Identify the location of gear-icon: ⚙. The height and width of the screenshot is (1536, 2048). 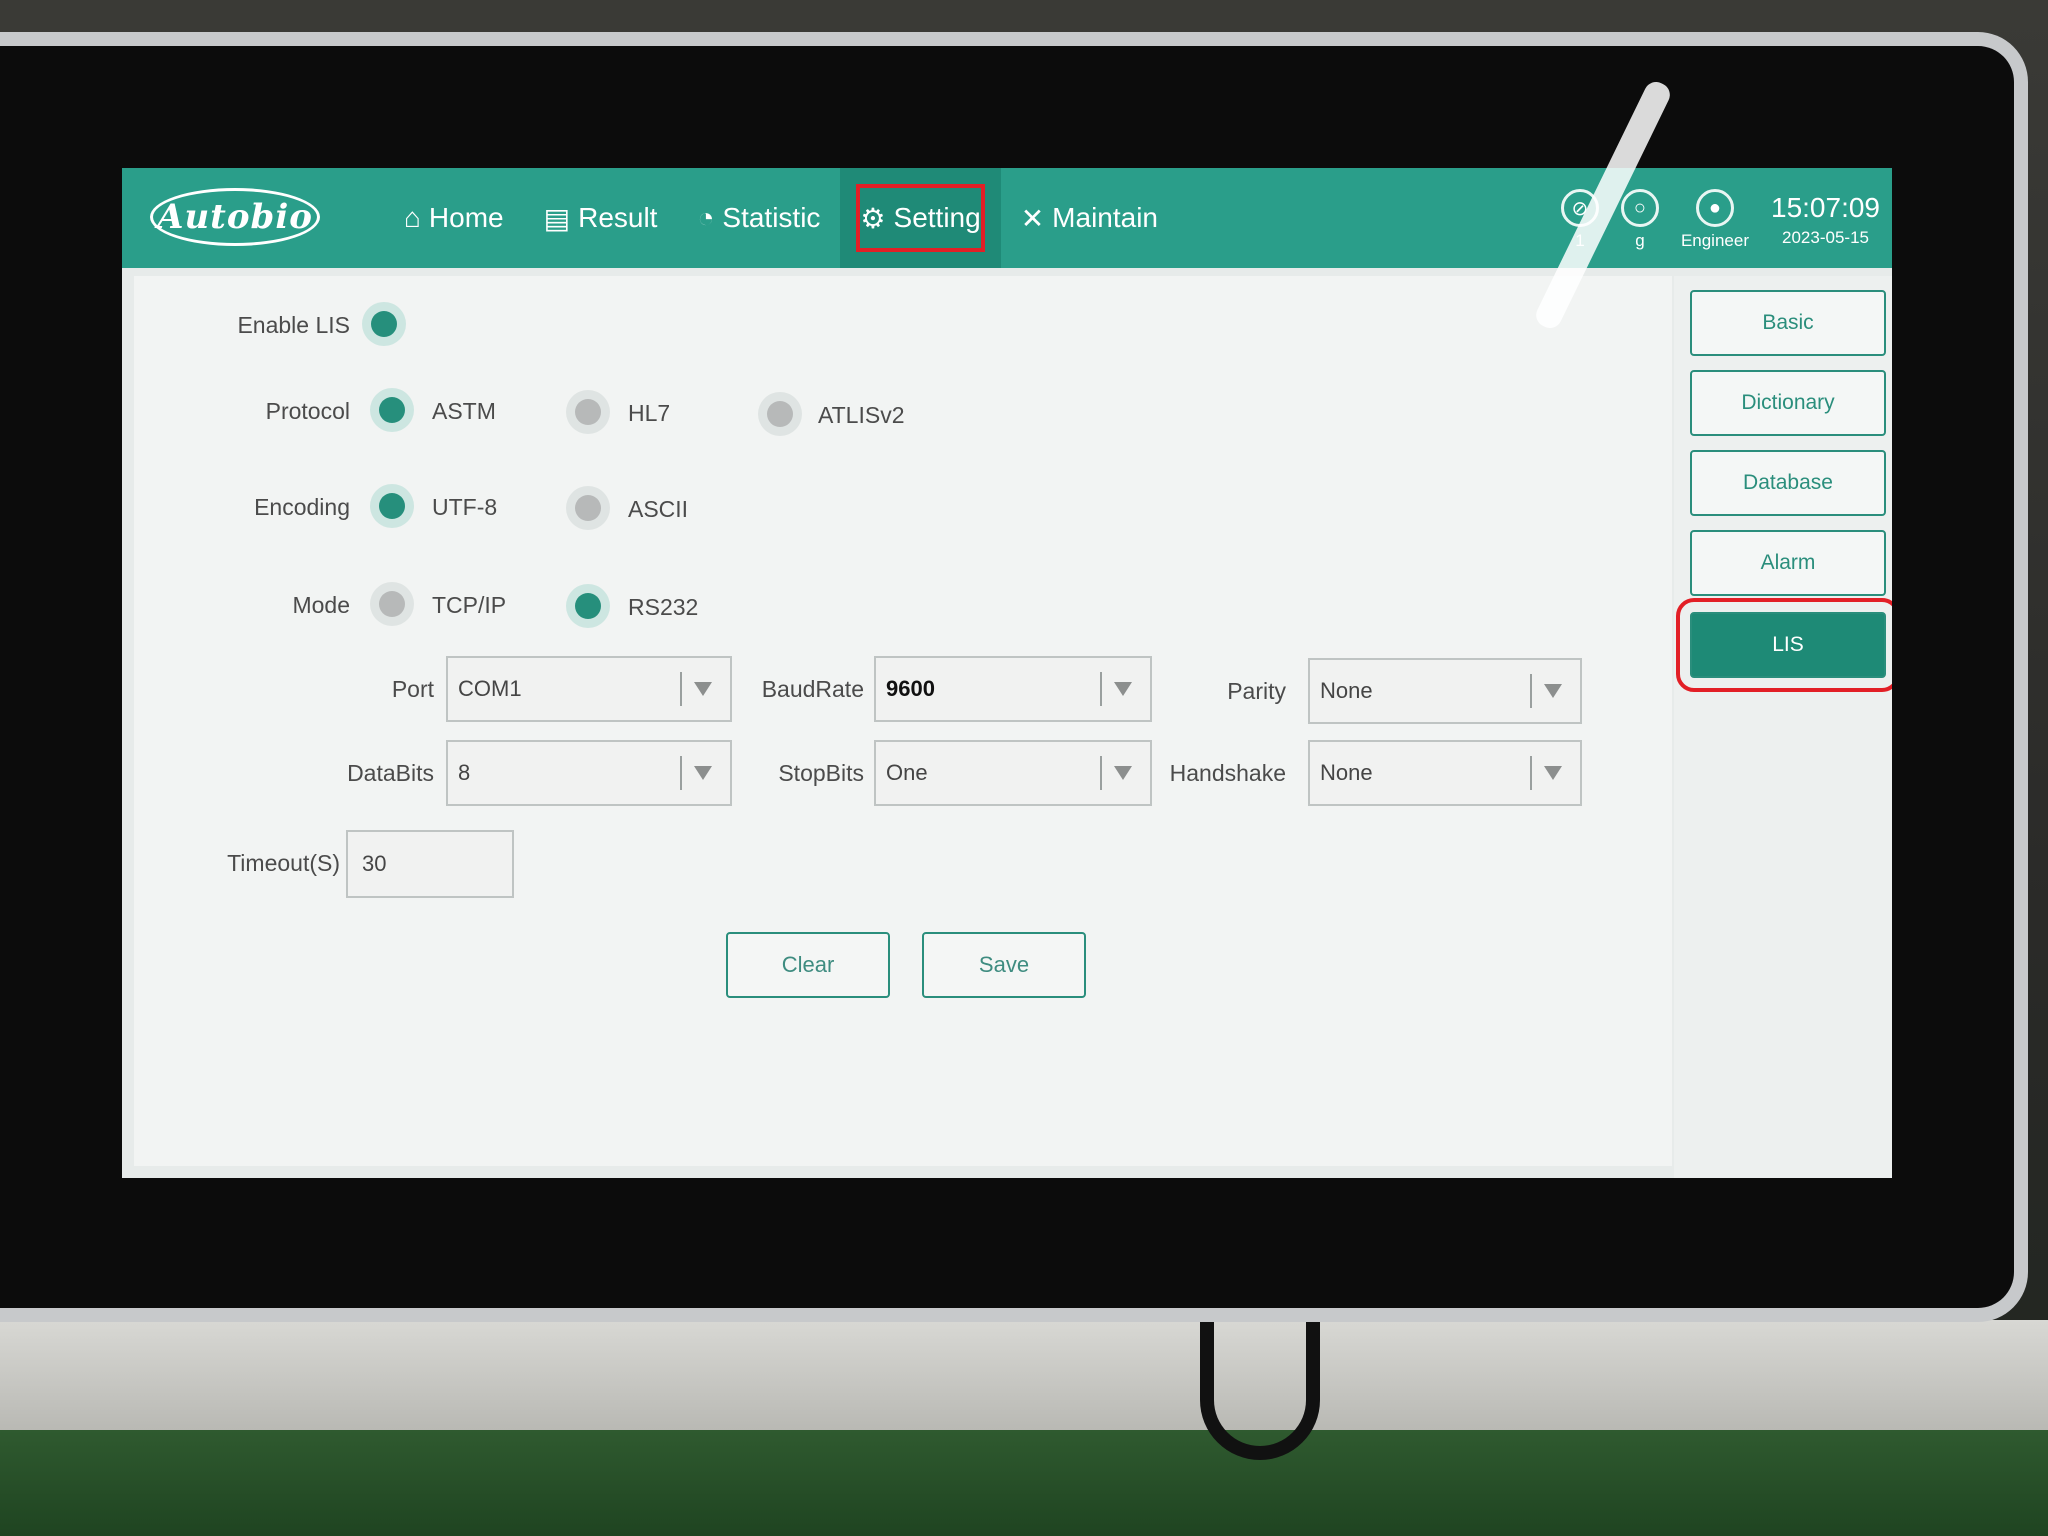
(873, 218).